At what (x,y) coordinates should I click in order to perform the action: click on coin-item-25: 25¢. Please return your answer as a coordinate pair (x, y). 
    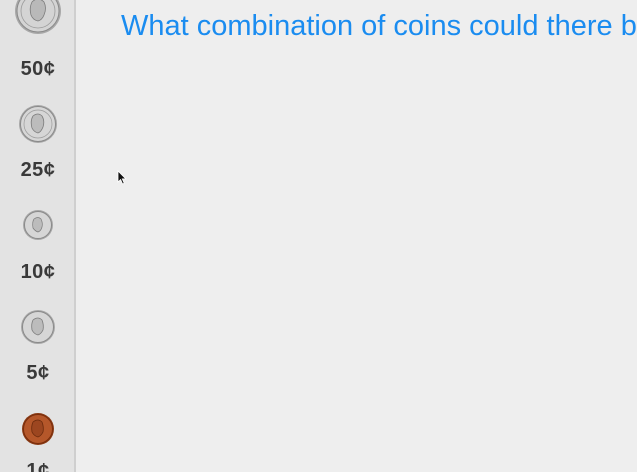
    Looking at the image, I should click on (37, 150).